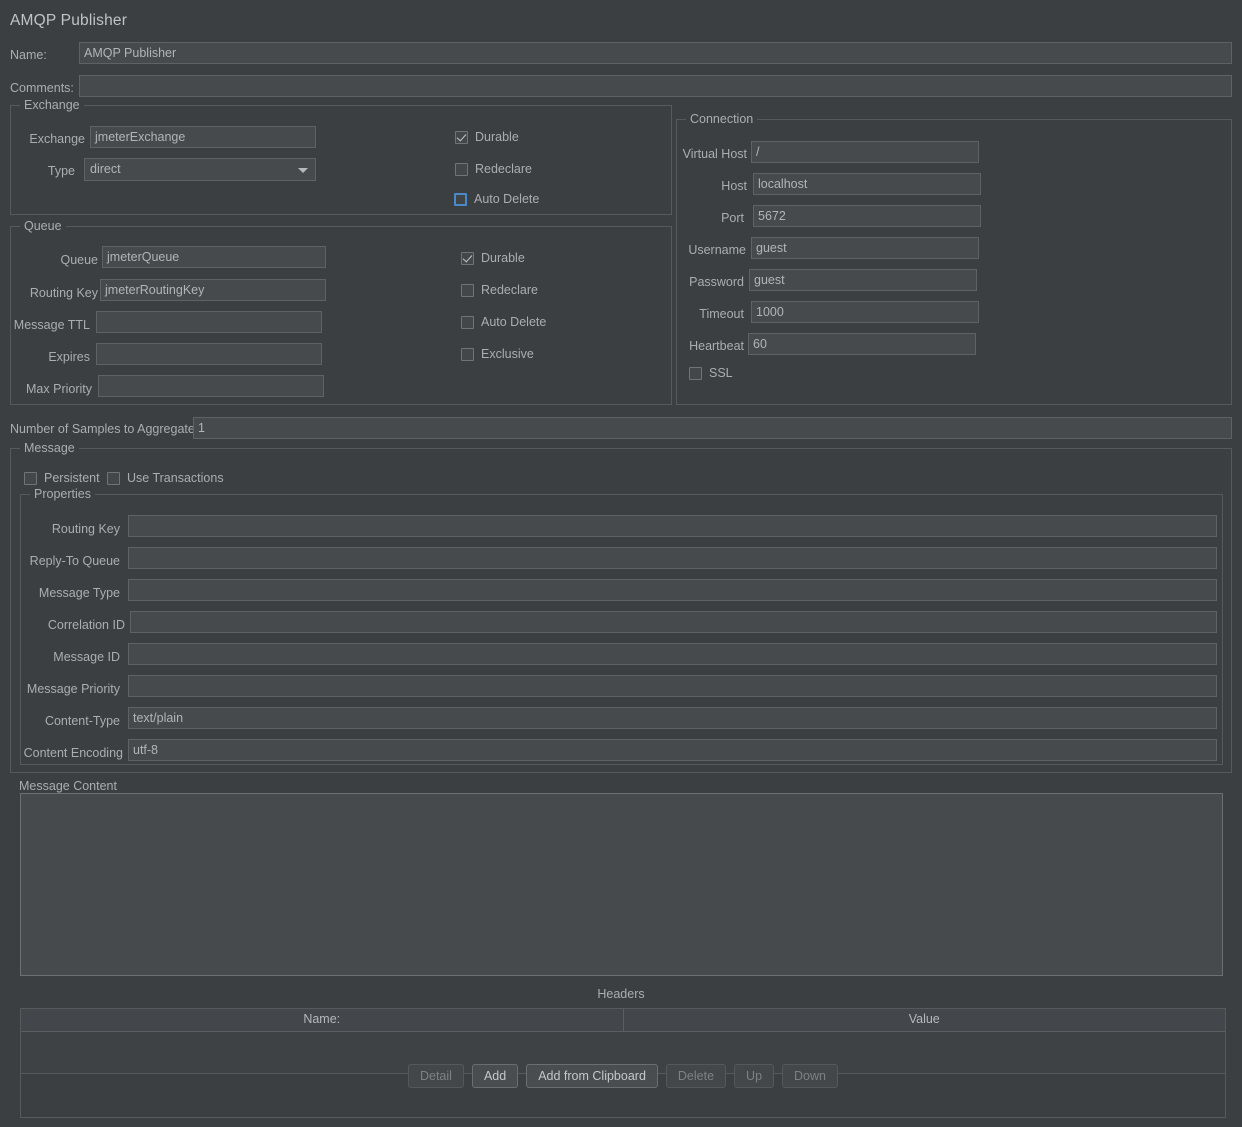  Describe the element at coordinates (57, 139) in the screenshot. I see `exchange-field-label: Exchange` at that location.